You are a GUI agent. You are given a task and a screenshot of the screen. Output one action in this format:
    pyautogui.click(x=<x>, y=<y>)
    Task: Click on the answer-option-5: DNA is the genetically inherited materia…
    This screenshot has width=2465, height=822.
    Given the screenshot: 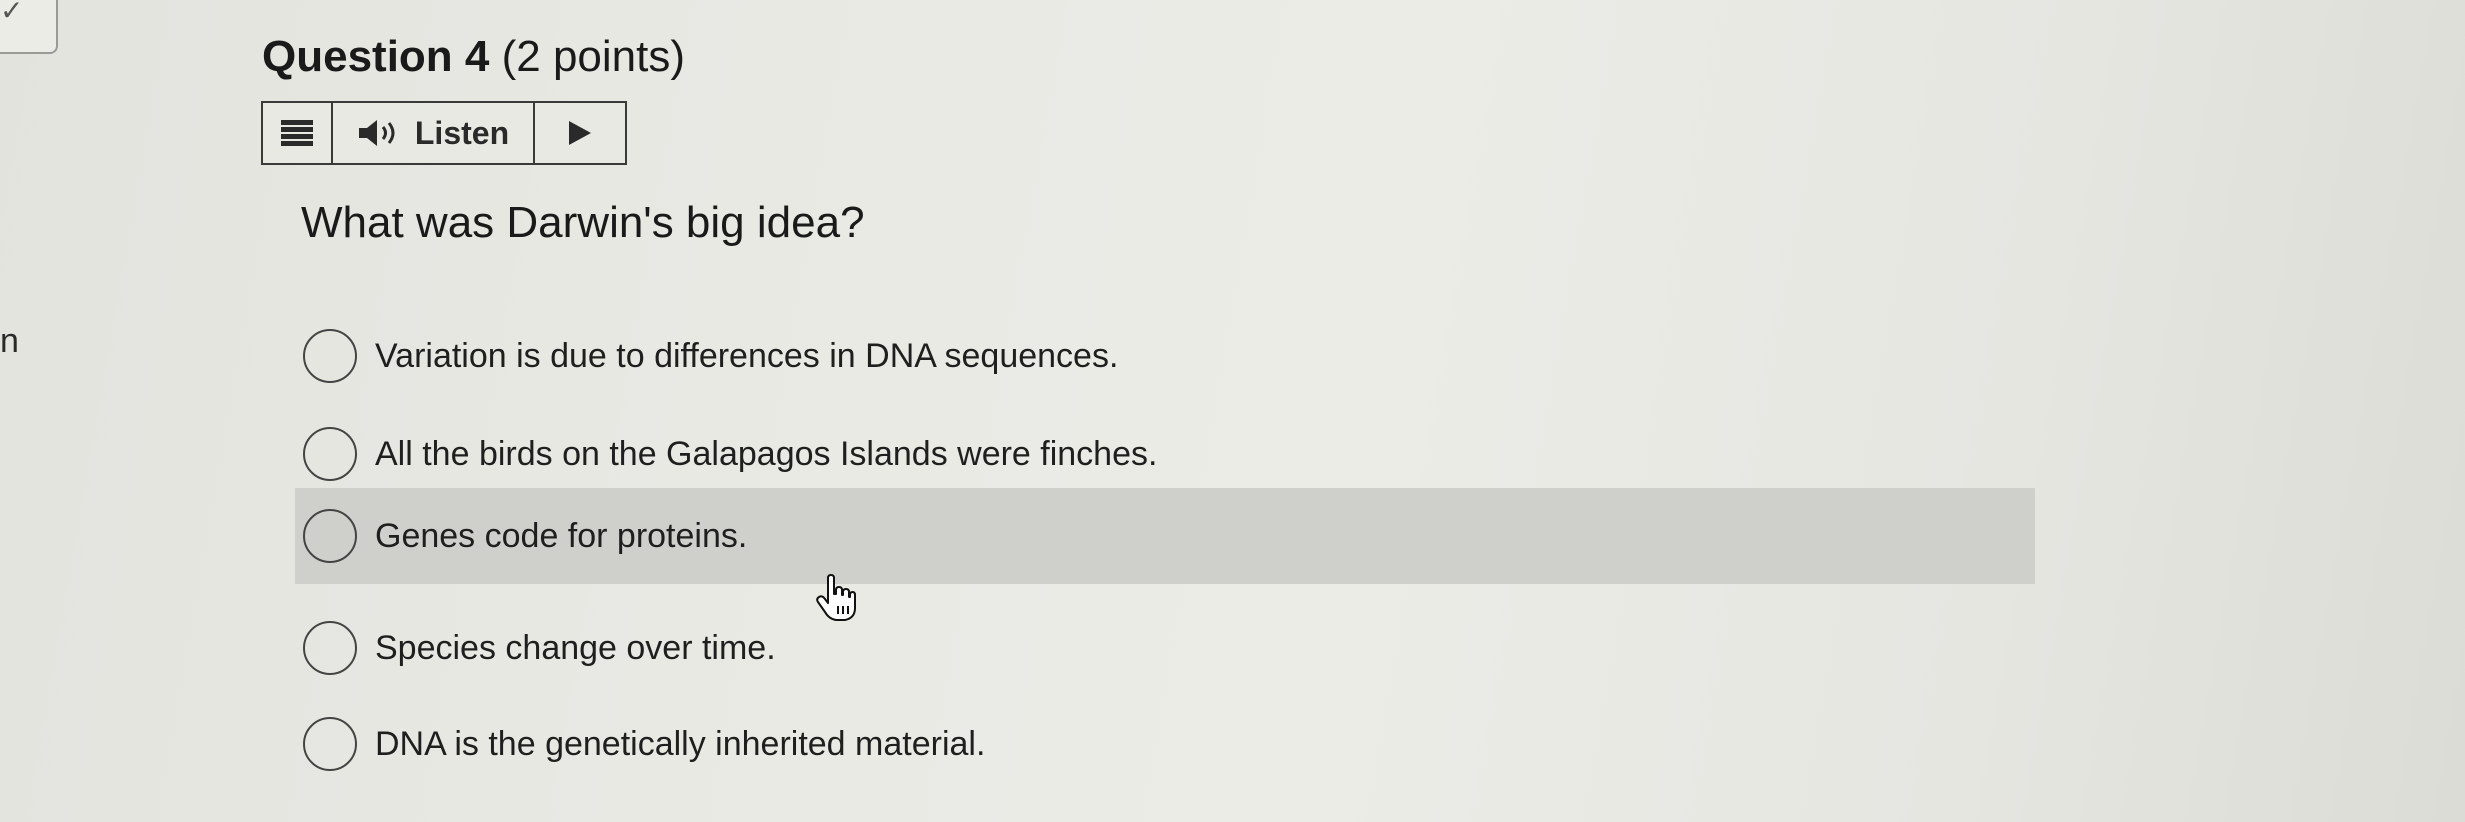 What is the action you would take?
    pyautogui.click(x=1165, y=744)
    